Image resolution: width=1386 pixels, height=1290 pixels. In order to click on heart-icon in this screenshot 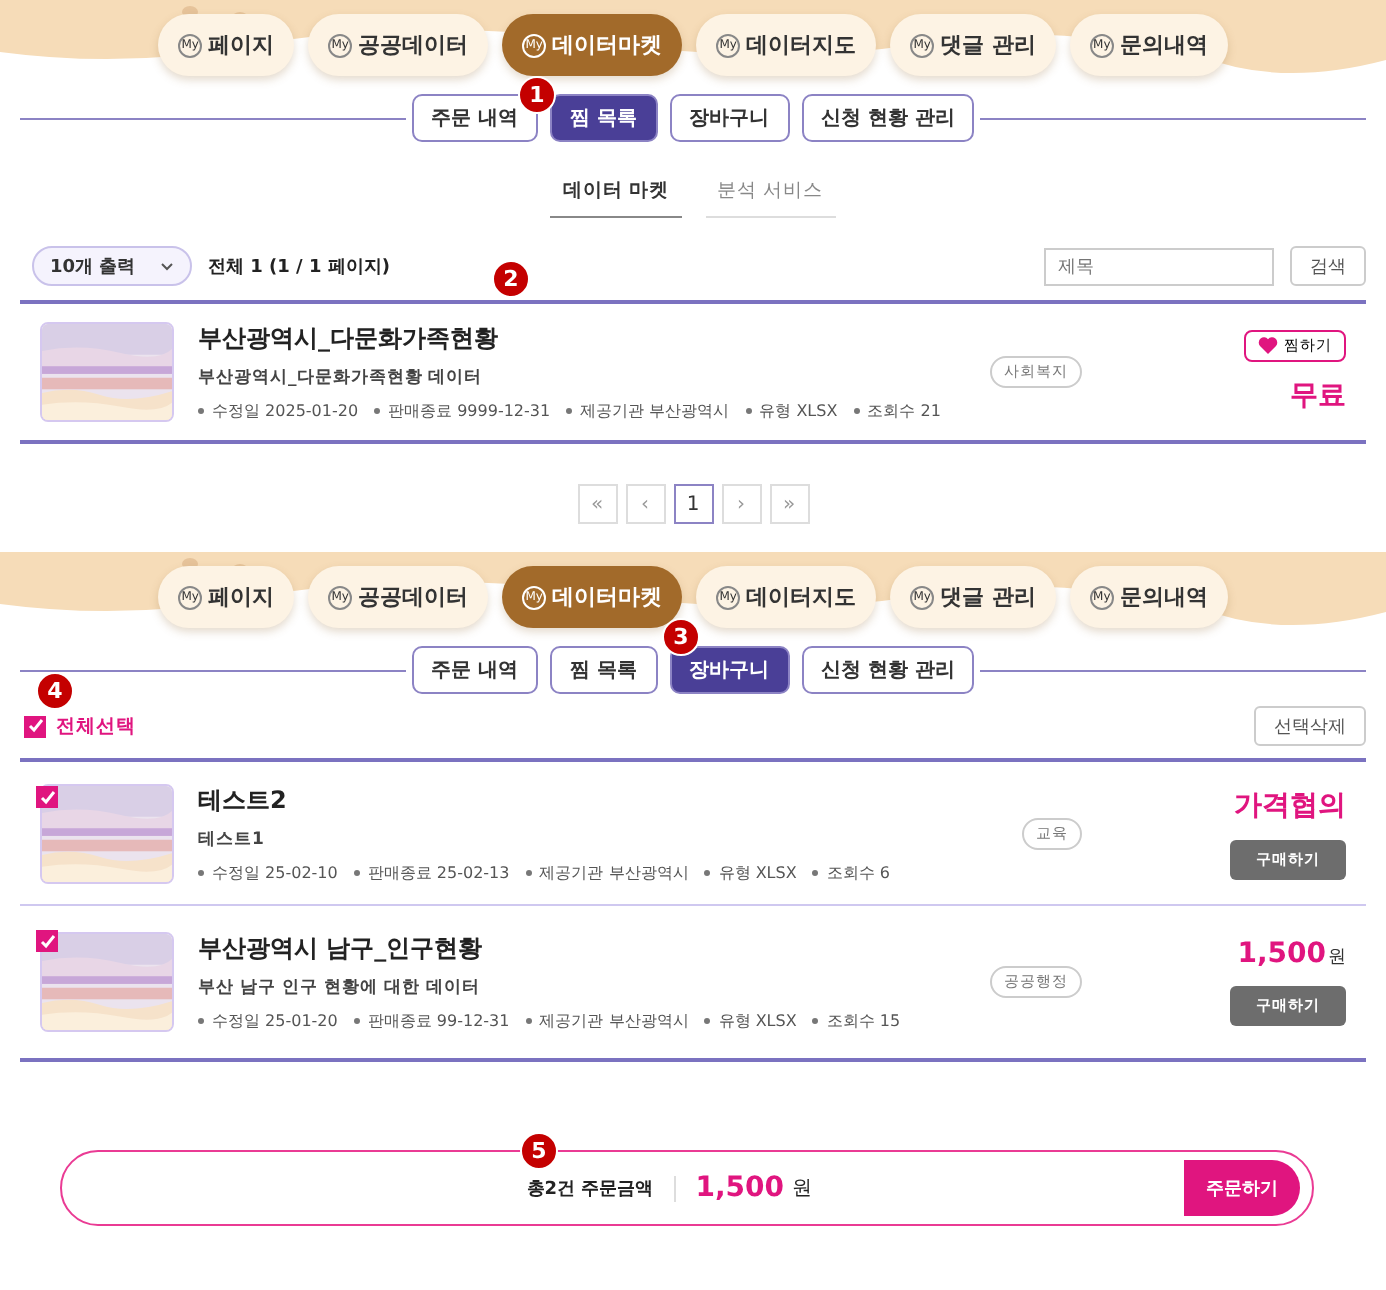, I will do `click(1268, 345)`.